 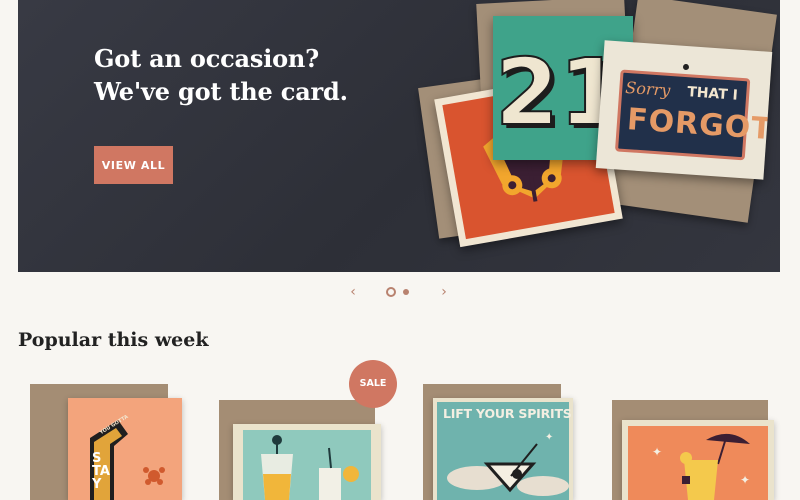 What do you see at coordinates (503, 449) in the screenshot?
I see `product-image: ✦ LIFT YOUR SPIRITS` at bounding box center [503, 449].